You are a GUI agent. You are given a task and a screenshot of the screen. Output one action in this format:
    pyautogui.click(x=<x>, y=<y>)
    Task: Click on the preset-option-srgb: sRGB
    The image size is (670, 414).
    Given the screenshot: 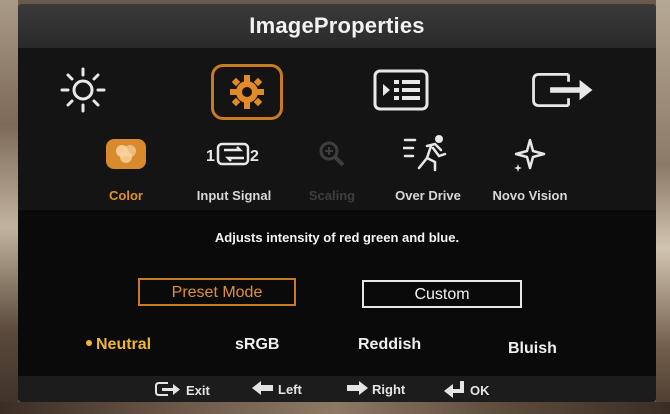 What is the action you would take?
    pyautogui.click(x=257, y=345)
    